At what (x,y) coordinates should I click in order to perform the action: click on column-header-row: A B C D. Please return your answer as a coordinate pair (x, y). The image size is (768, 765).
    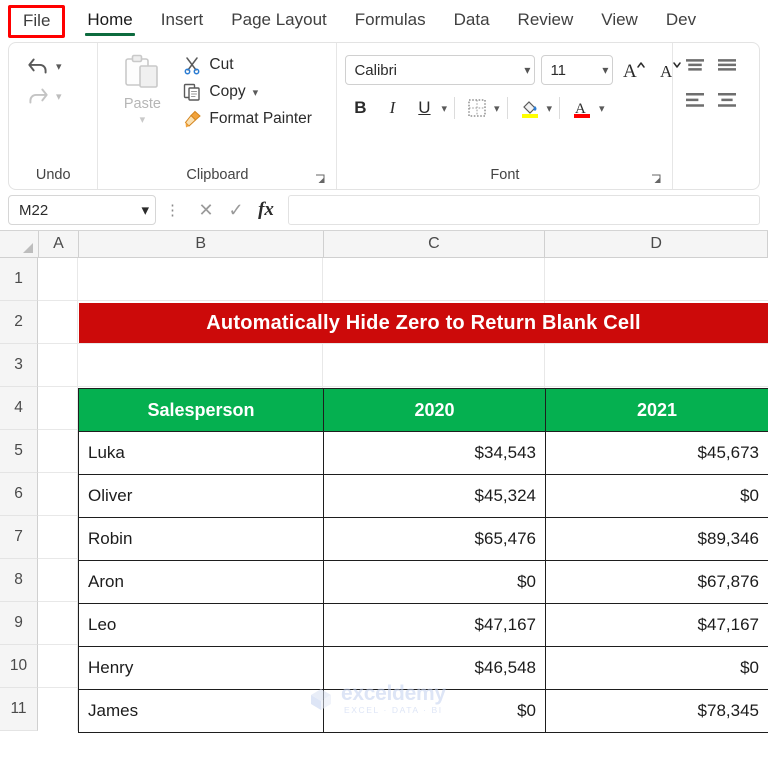
    Looking at the image, I should click on (384, 244).